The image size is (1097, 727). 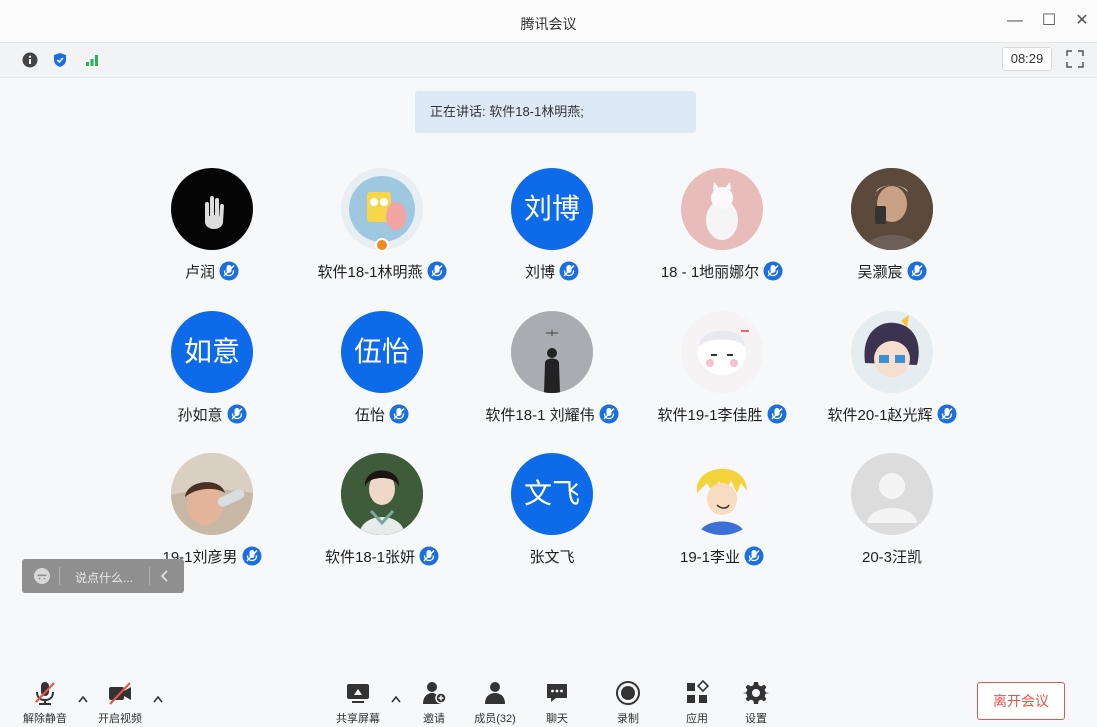 I want to click on participant-name-row: 19-1李业, so click(x=722, y=556).